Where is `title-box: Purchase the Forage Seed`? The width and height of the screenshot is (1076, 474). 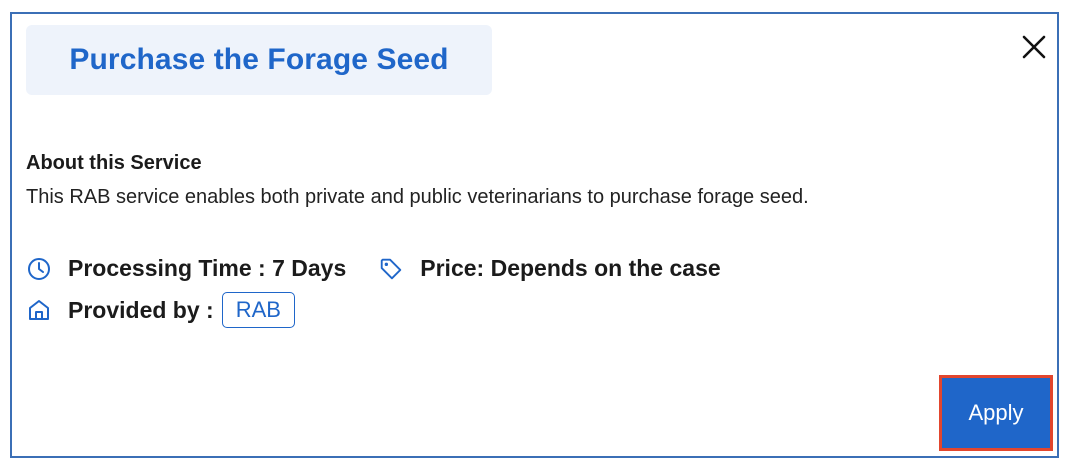
title-box: Purchase the Forage Seed is located at coordinates (259, 60).